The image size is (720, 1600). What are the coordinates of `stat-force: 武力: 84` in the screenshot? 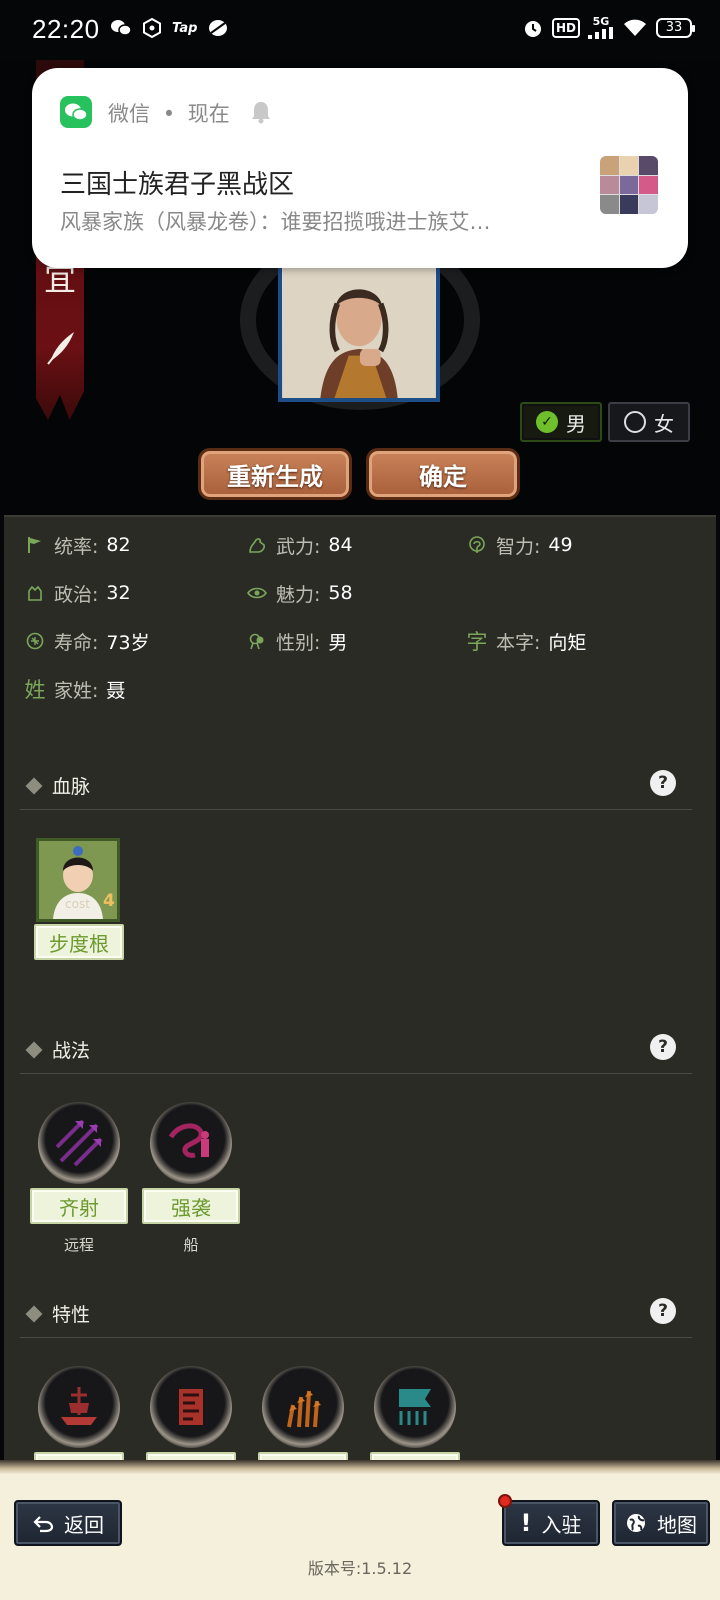 It's located at (299, 545).